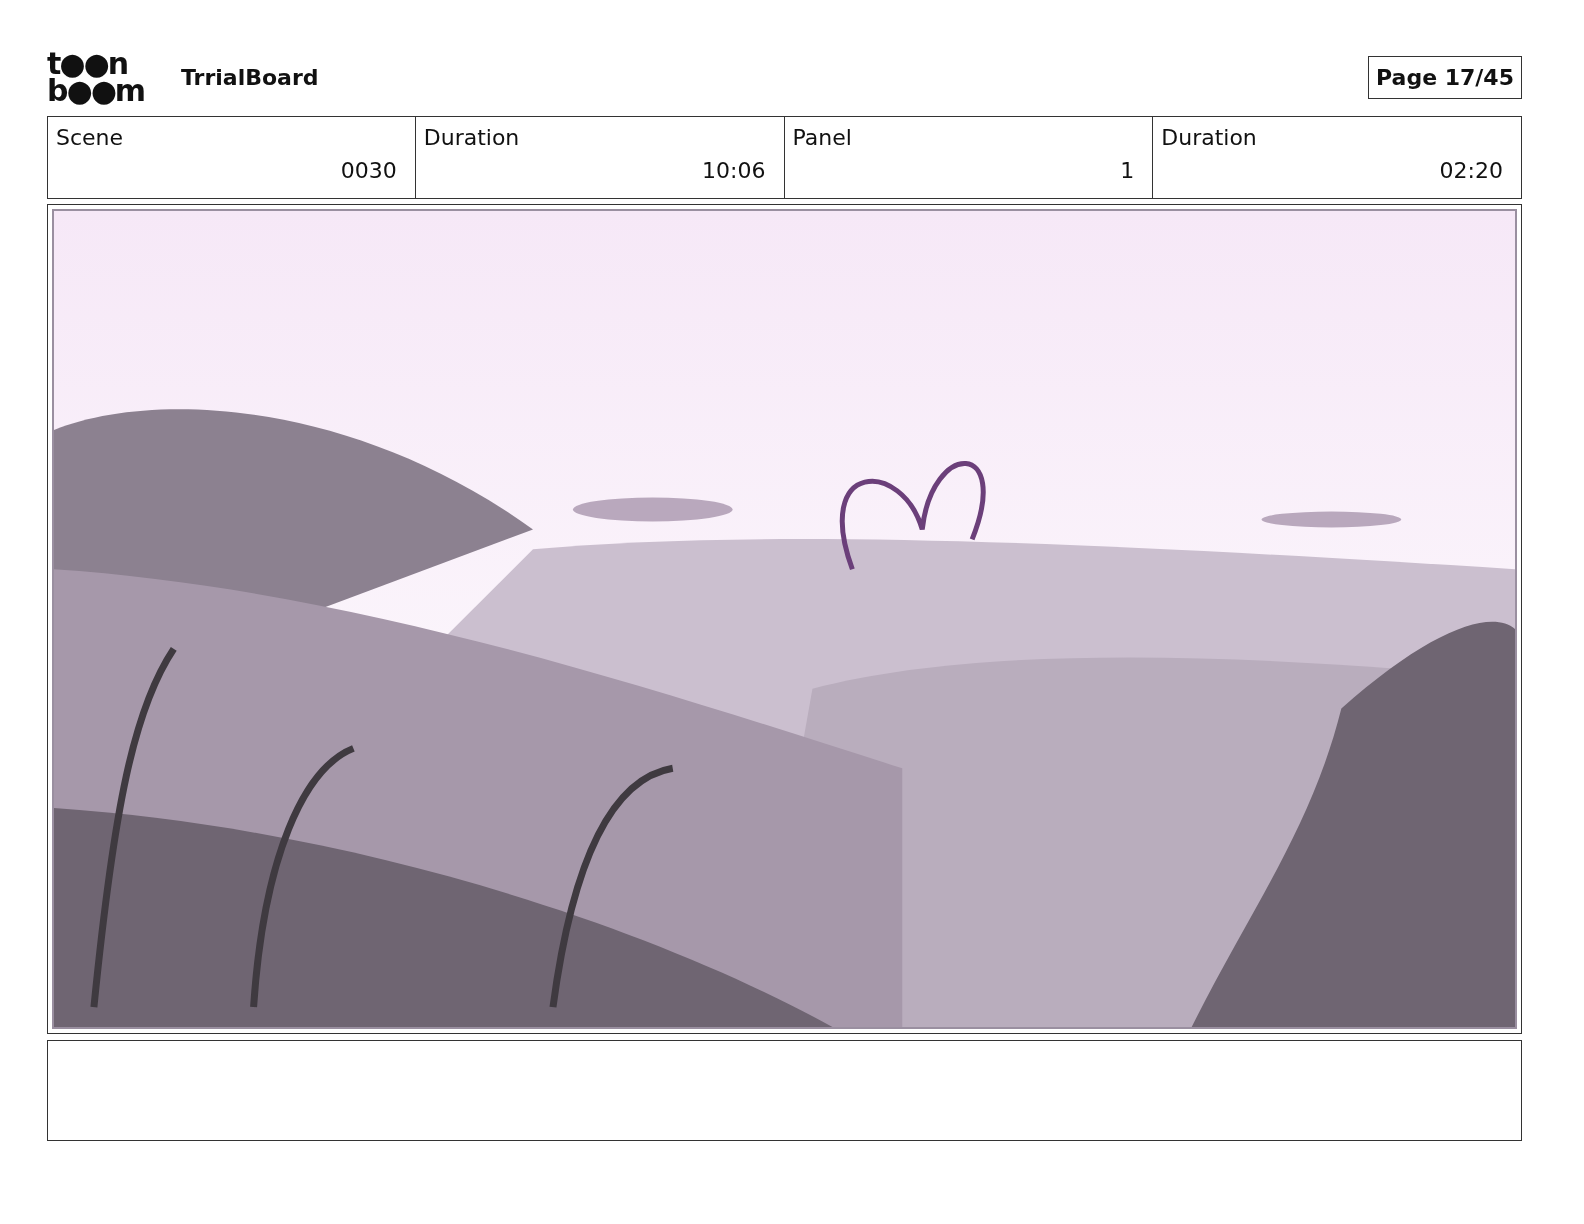 The height and width of the screenshot is (1224, 1584). What do you see at coordinates (90, 138) in the screenshot?
I see `field-label: Scene` at bounding box center [90, 138].